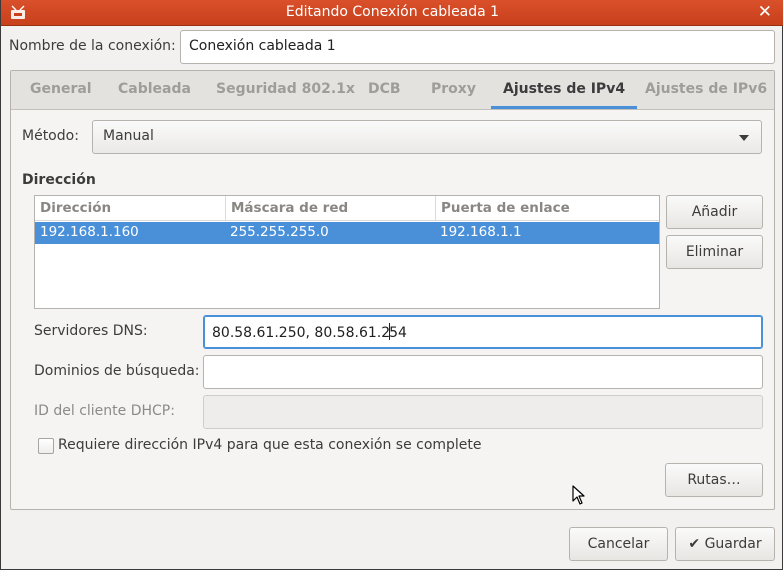  I want to click on tab-dcb: DCB, so click(384, 90).